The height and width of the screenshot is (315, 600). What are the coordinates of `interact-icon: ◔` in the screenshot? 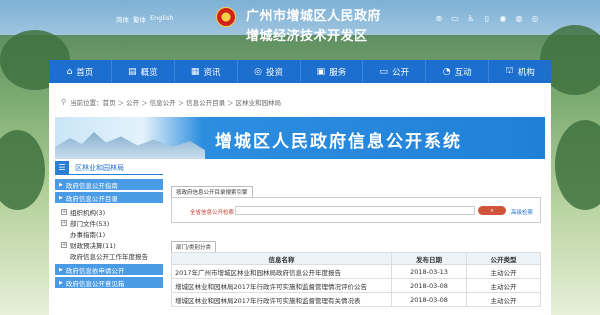 It's located at (446, 71).